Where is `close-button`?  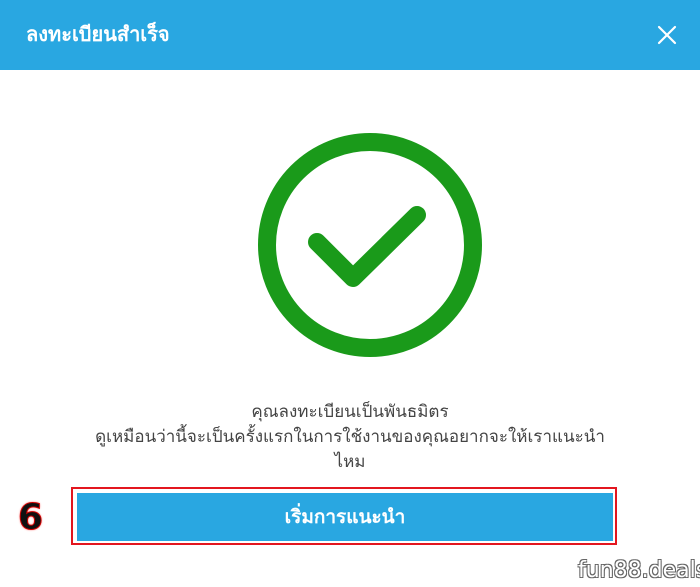 close-button is located at coordinates (667, 35).